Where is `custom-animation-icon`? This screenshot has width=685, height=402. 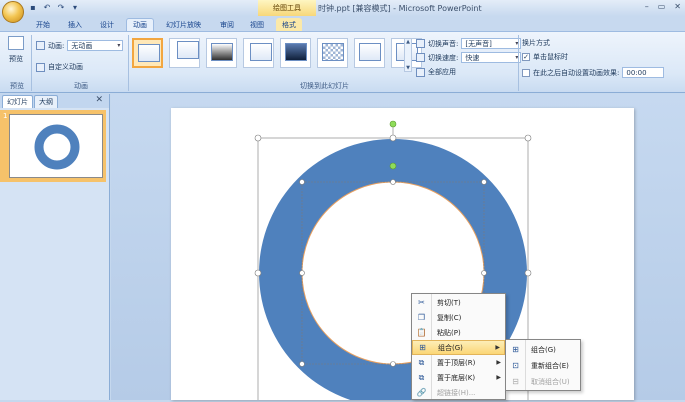
custom-animation-icon is located at coordinates (40, 67).